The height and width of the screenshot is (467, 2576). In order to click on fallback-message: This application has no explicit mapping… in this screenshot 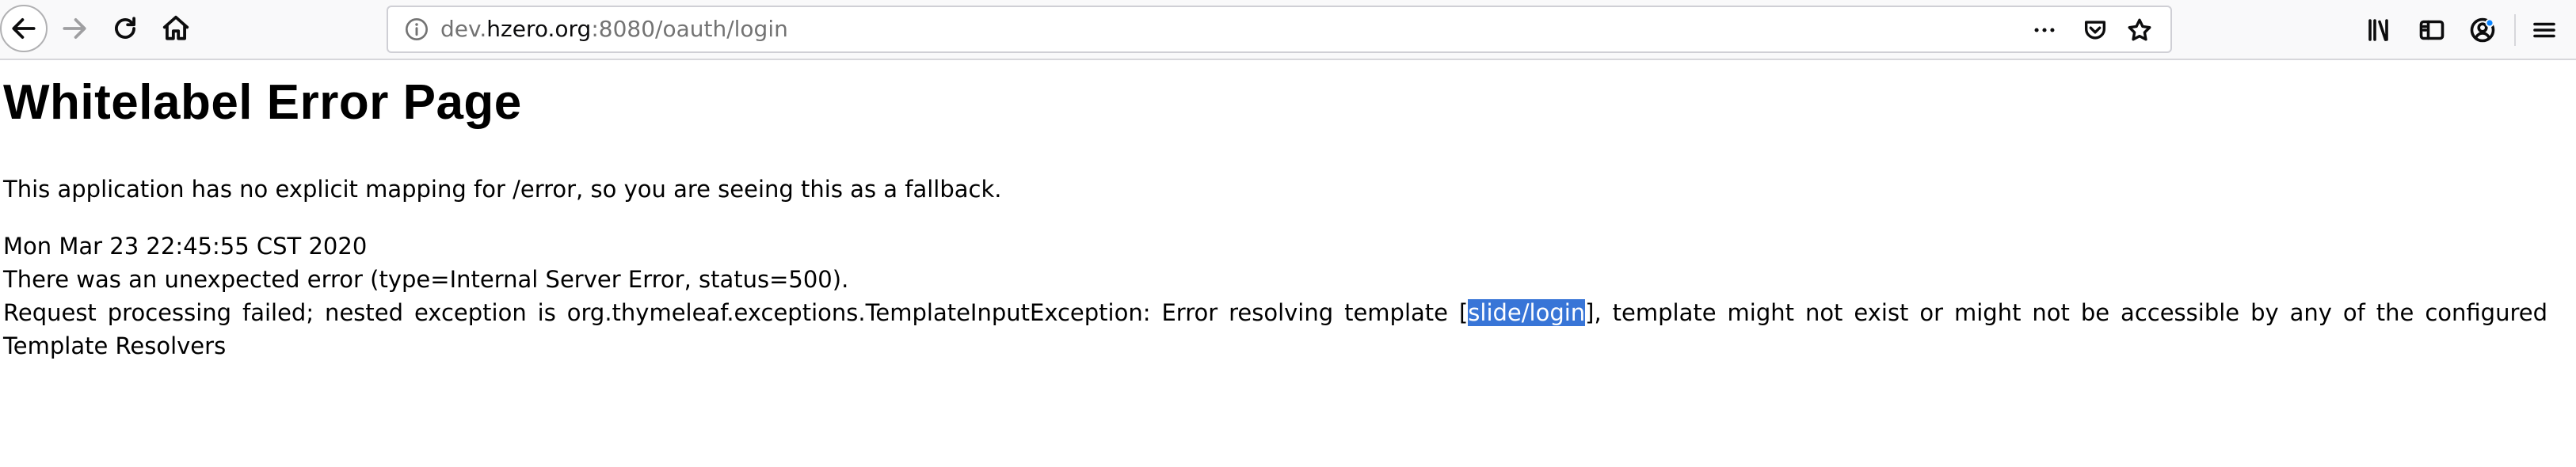, I will do `click(502, 189)`.